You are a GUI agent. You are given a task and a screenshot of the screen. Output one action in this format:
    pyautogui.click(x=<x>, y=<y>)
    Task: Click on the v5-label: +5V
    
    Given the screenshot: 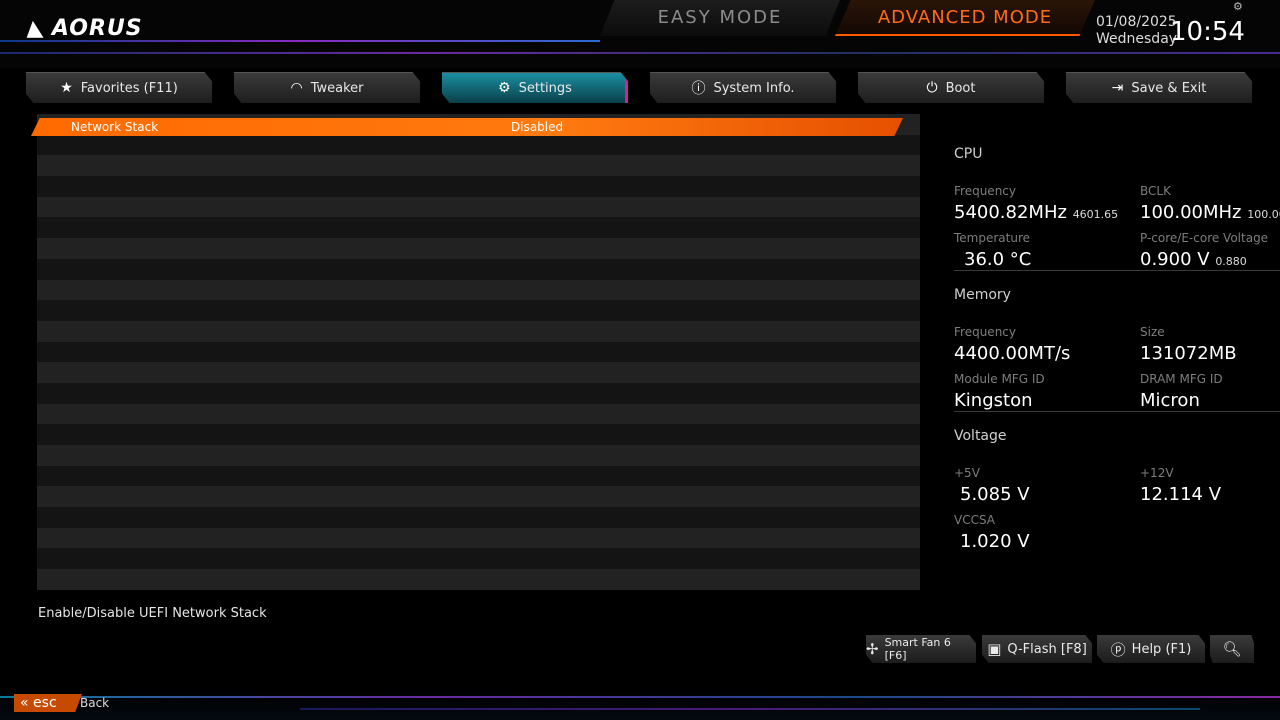 What is the action you would take?
    pyautogui.click(x=967, y=473)
    